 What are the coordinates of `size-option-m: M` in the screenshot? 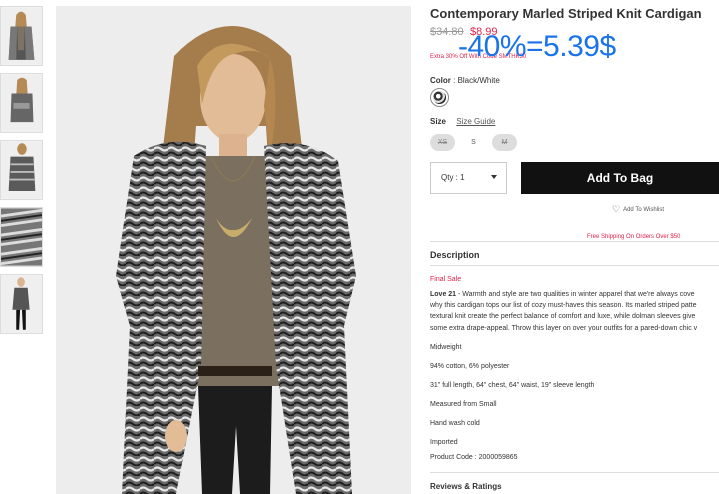 It's located at (504, 142).